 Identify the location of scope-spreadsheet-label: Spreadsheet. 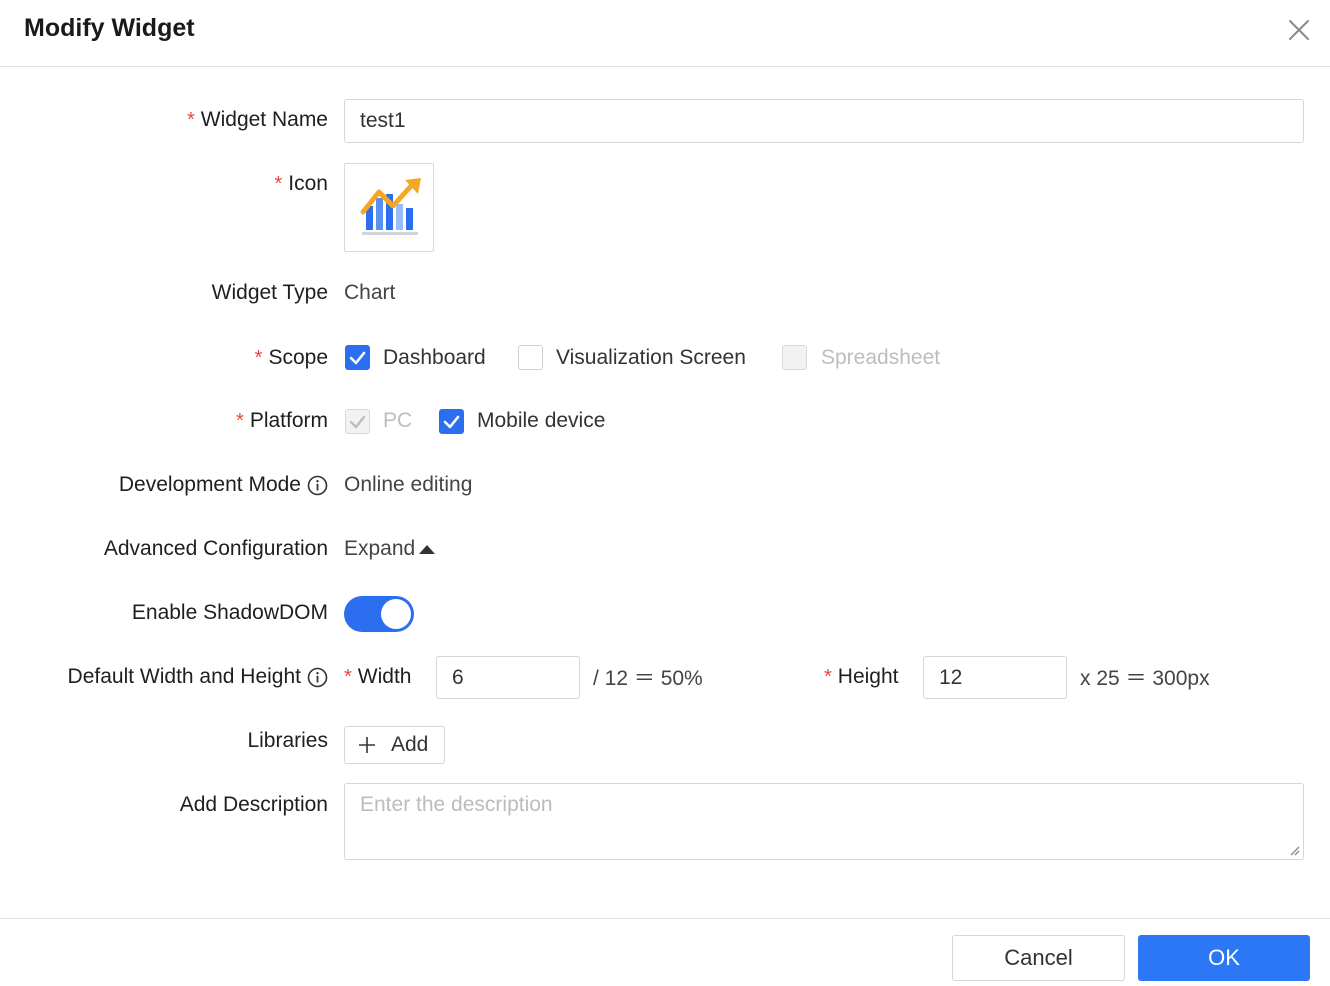
(881, 357).